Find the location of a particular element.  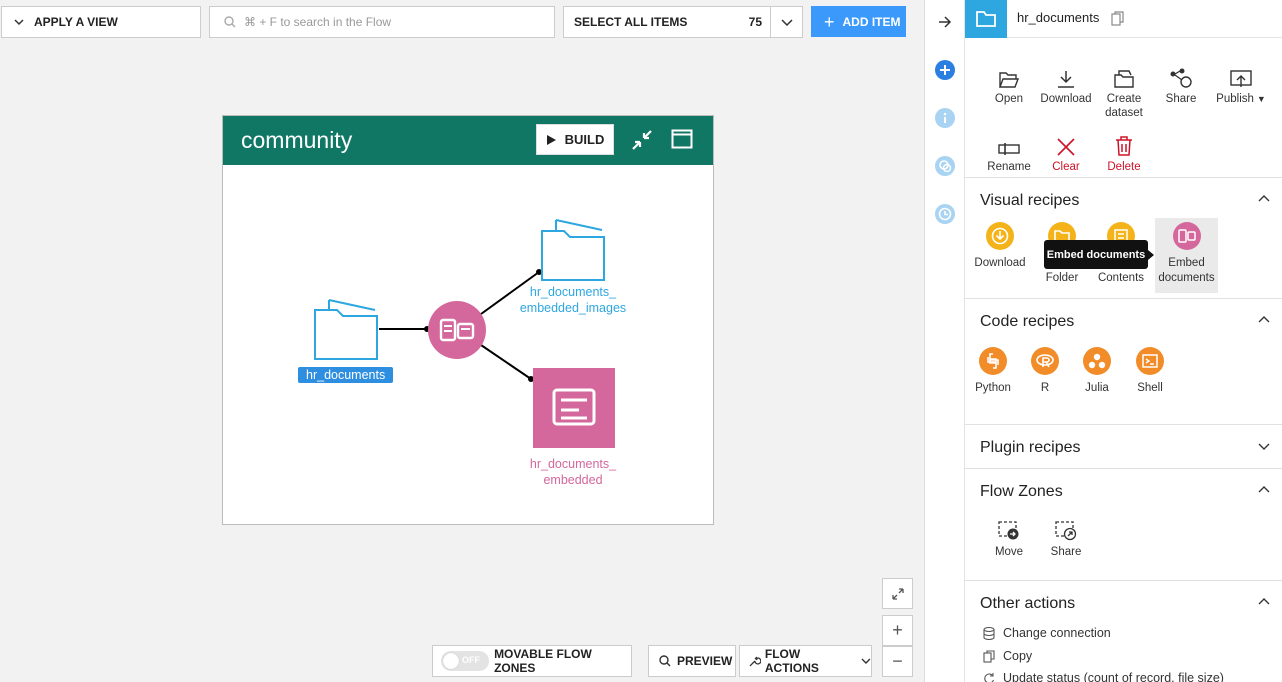

discussions-icon is located at coordinates (945, 166).